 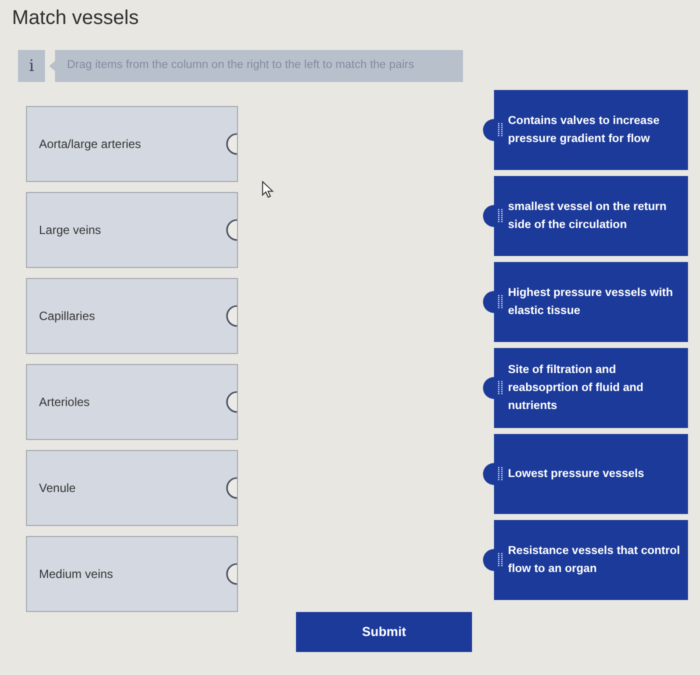 What do you see at coordinates (576, 388) in the screenshot?
I see `answer-text: Site of filtration and reabsoprtion of fluid and nutrients` at bounding box center [576, 388].